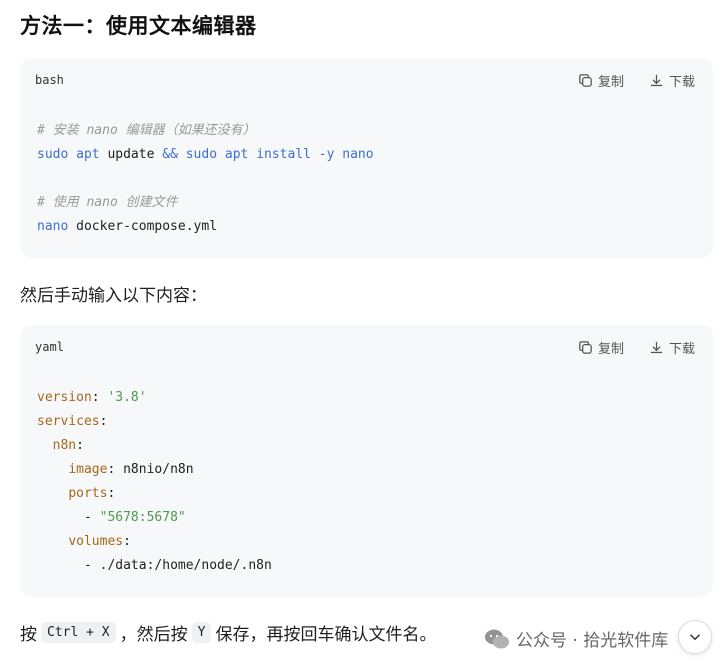 The width and height of the screenshot is (727, 667). What do you see at coordinates (158, 469) in the screenshot?
I see `yaml-value: n8nio/n8n` at bounding box center [158, 469].